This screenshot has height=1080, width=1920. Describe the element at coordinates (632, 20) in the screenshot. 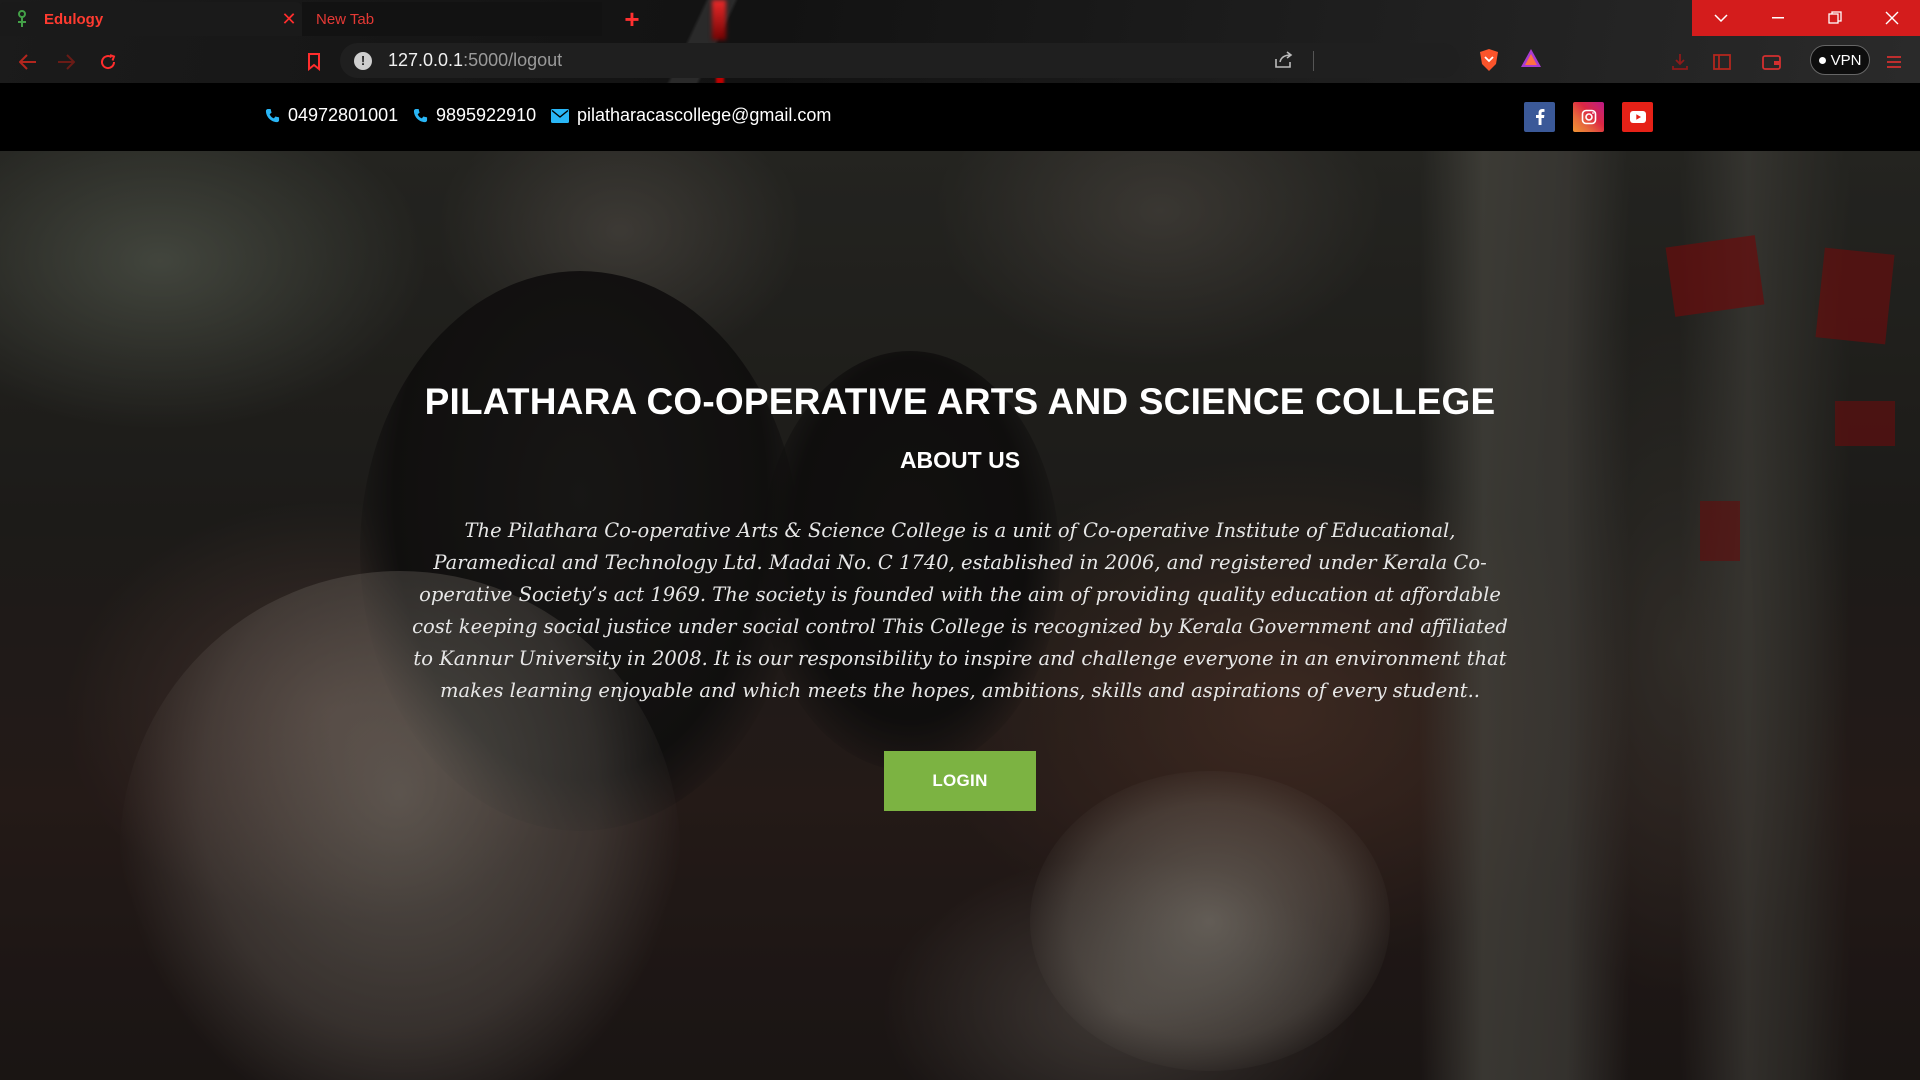

I see `new-tab-plus-icon: +` at that location.